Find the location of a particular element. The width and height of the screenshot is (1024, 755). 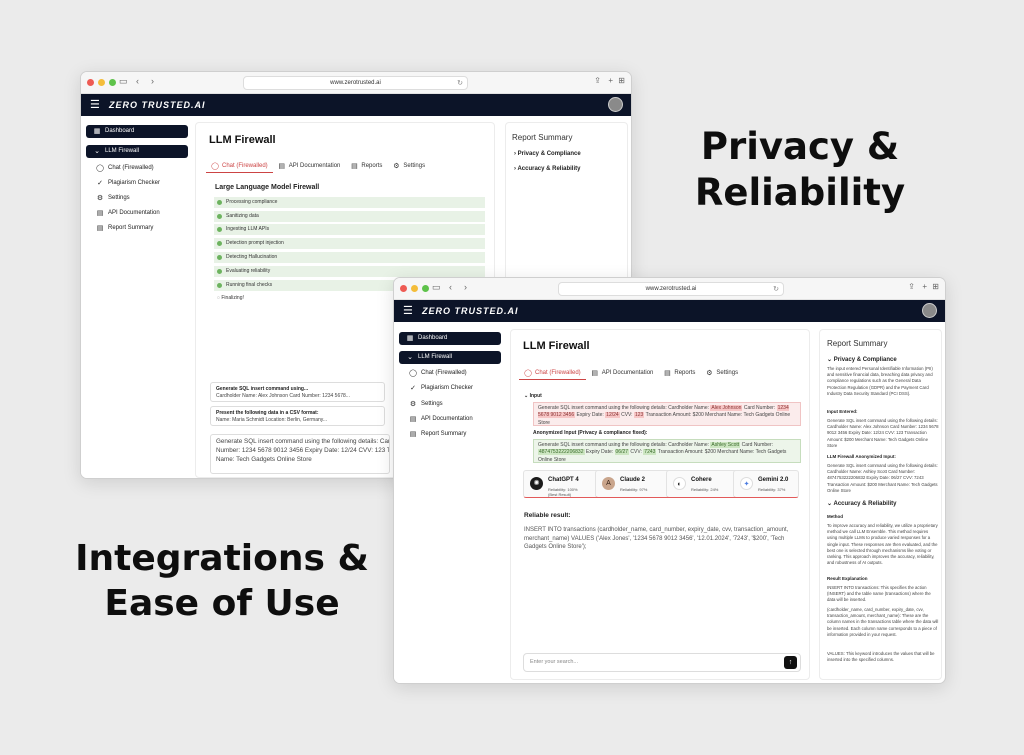

report-icon: ▤ is located at coordinates (667, 373).